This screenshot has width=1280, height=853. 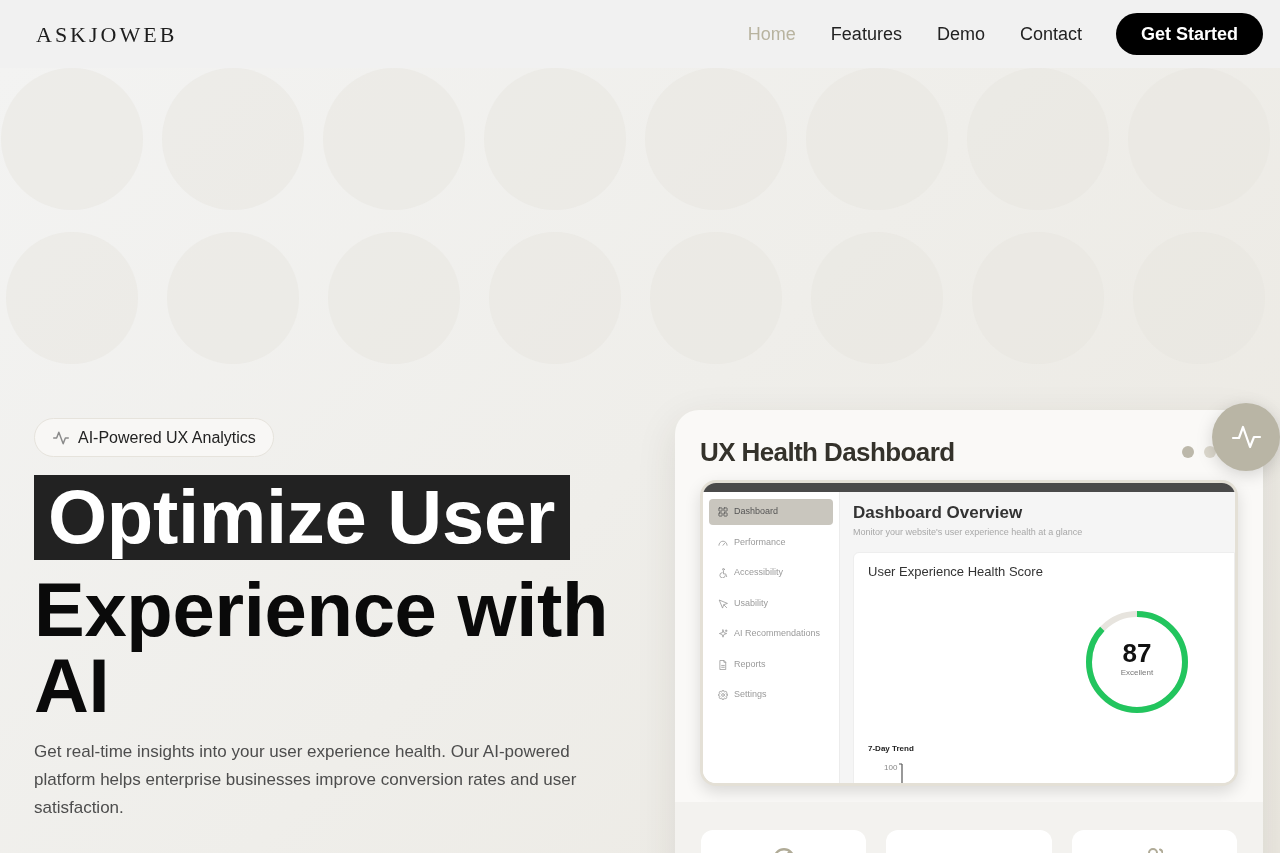 I want to click on sidebar-item: Accessibility, so click(x=771, y=573).